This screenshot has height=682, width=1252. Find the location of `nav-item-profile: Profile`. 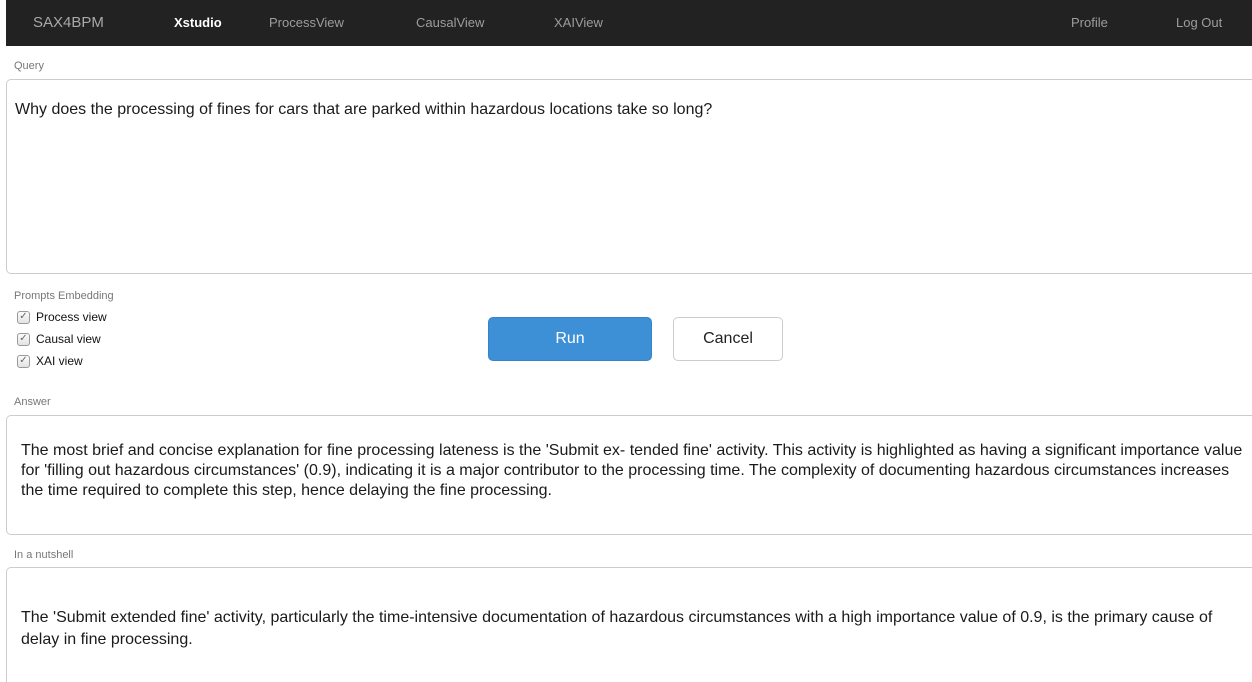

nav-item-profile: Profile is located at coordinates (1089, 23).